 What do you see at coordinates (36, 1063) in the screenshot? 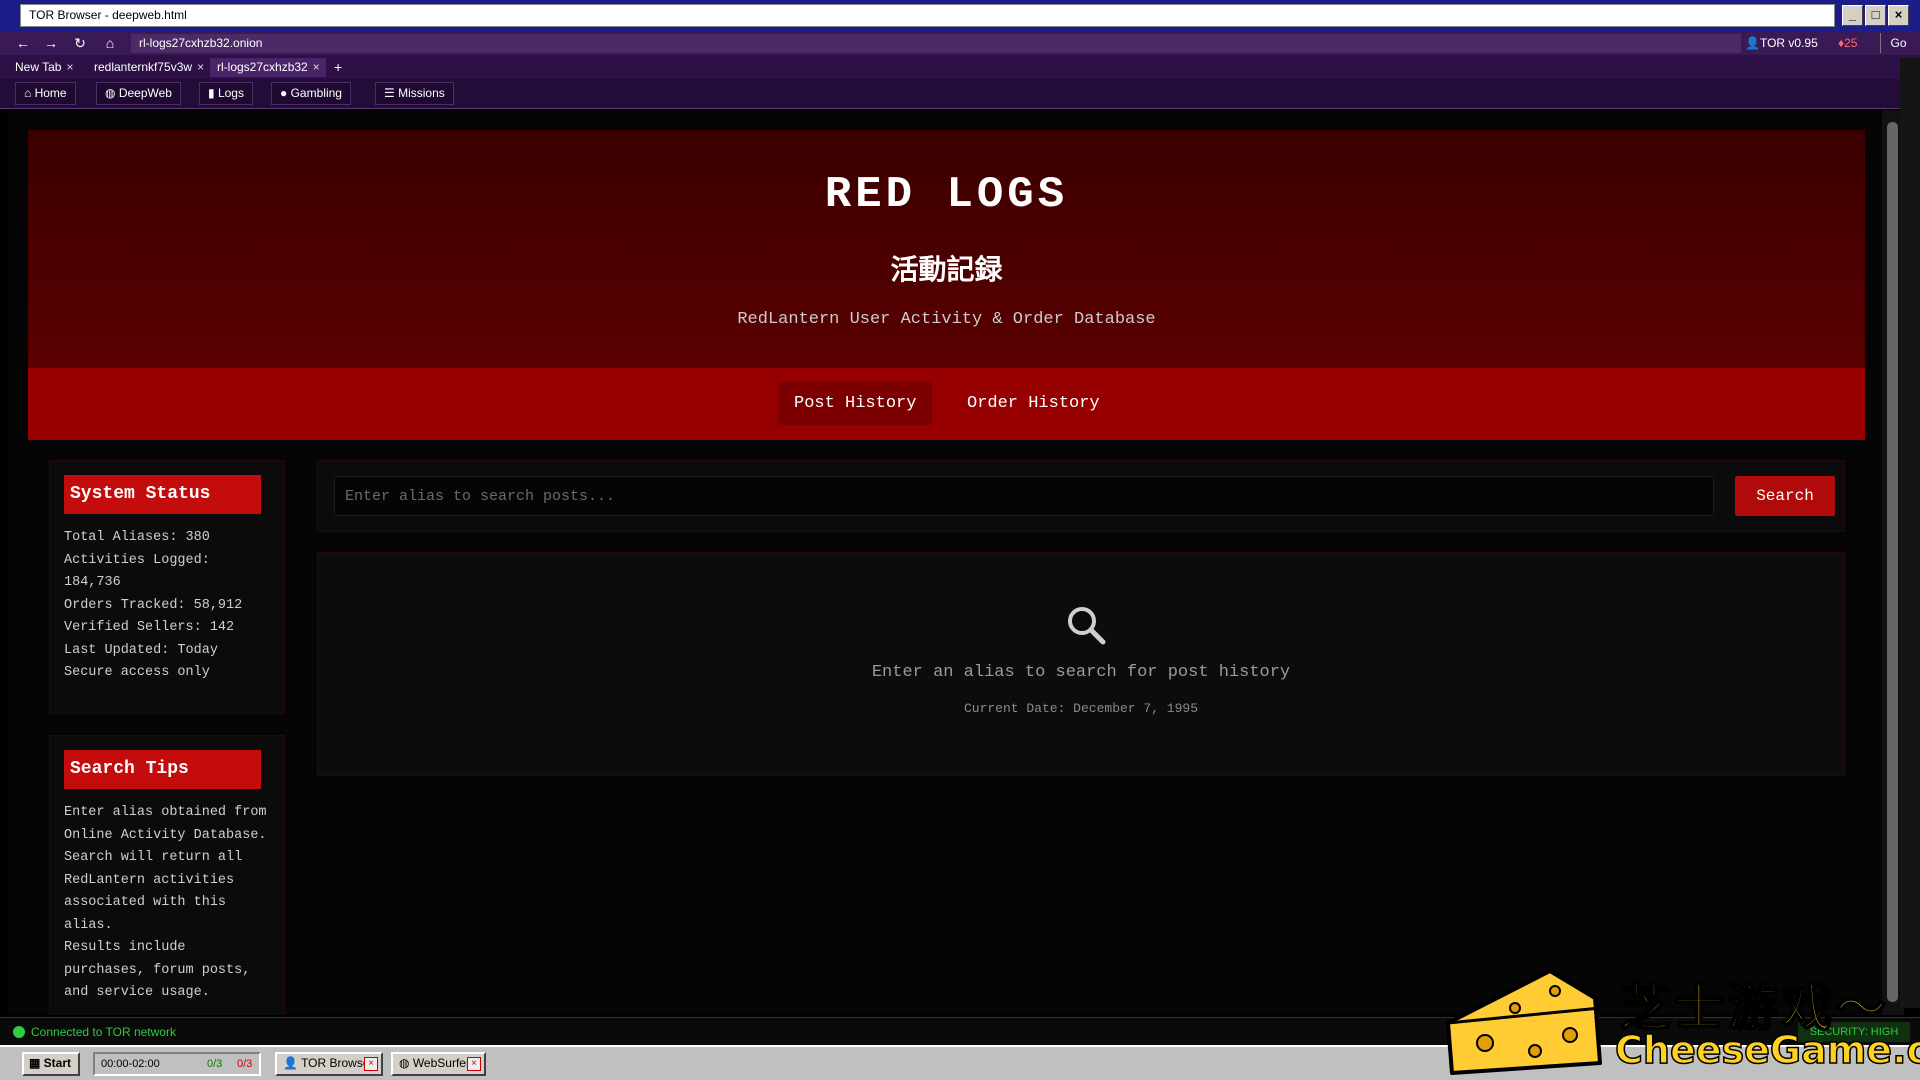
I see `windows-icon: ▦` at bounding box center [36, 1063].